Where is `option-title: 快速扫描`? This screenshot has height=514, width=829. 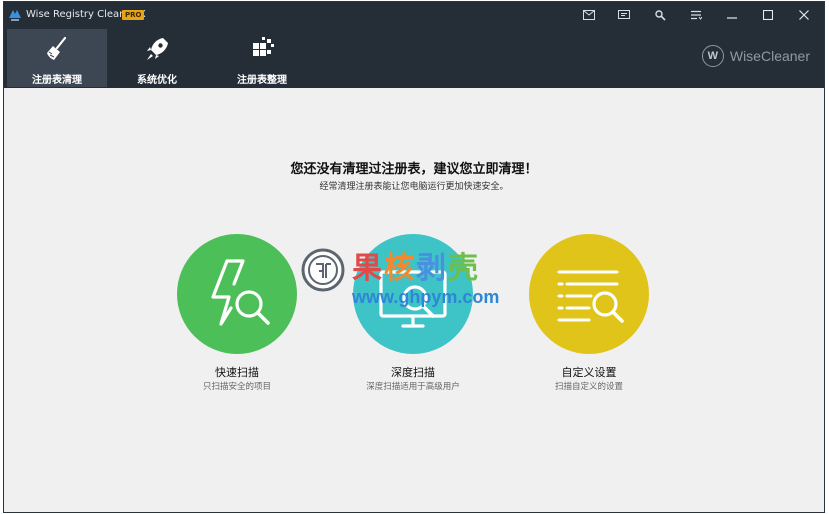 option-title: 快速扫描 is located at coordinates (237, 372).